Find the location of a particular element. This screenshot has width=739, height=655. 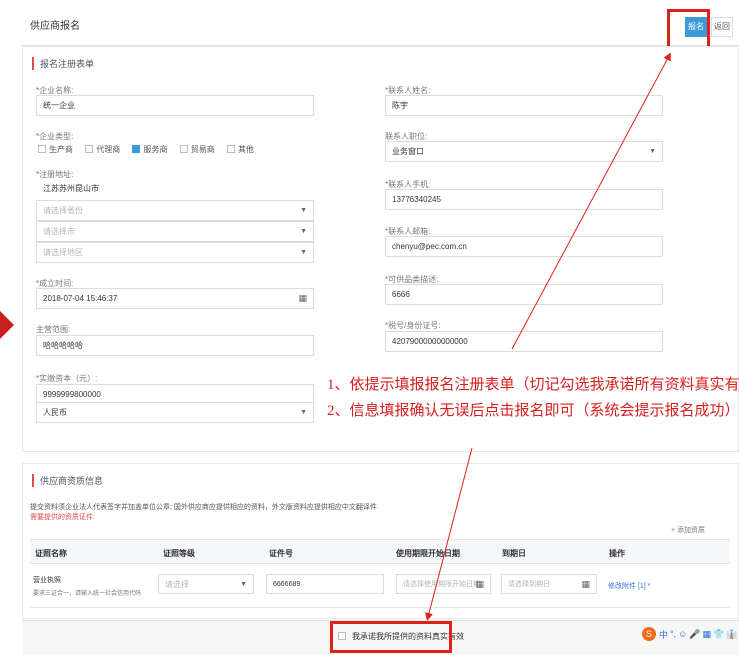

arrow-to-commitment is located at coordinates (449, 534).